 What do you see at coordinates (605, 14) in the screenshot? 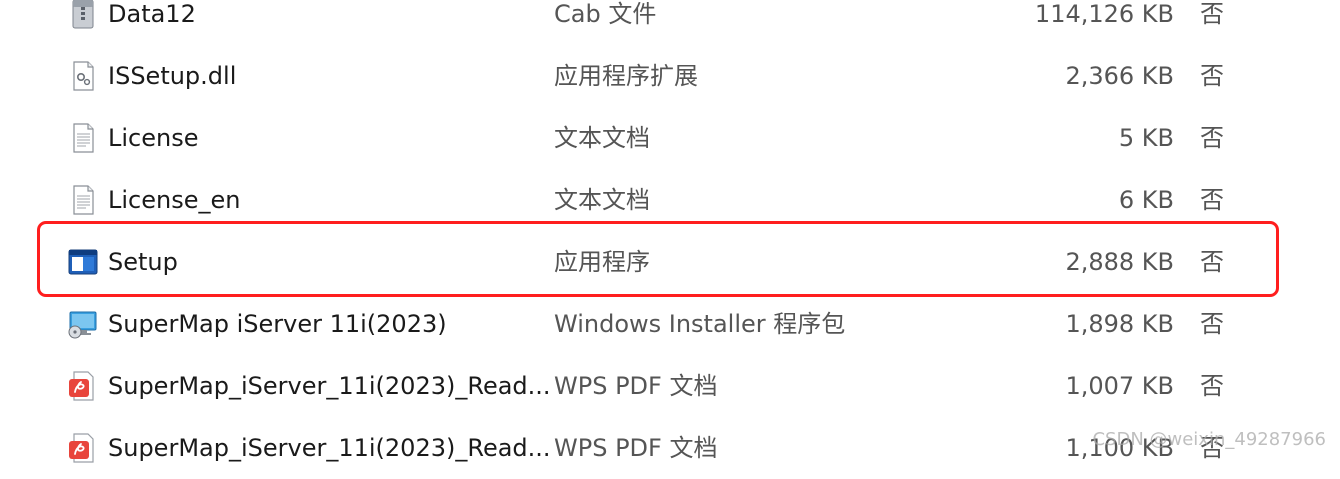
I see `file-type: Cab 文件` at bounding box center [605, 14].